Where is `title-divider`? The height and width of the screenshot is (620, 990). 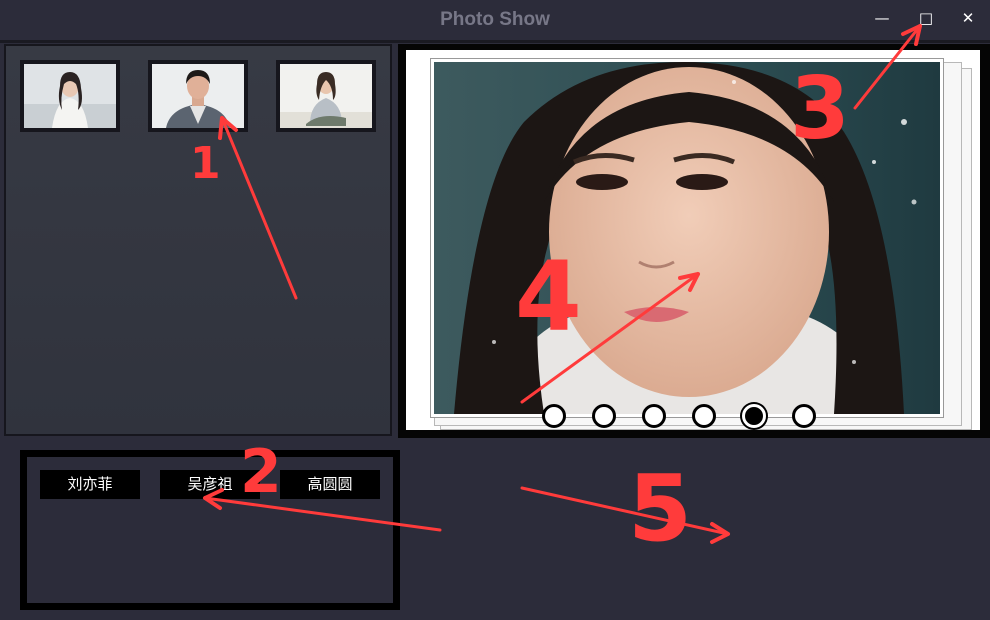
title-divider is located at coordinates (495, 41).